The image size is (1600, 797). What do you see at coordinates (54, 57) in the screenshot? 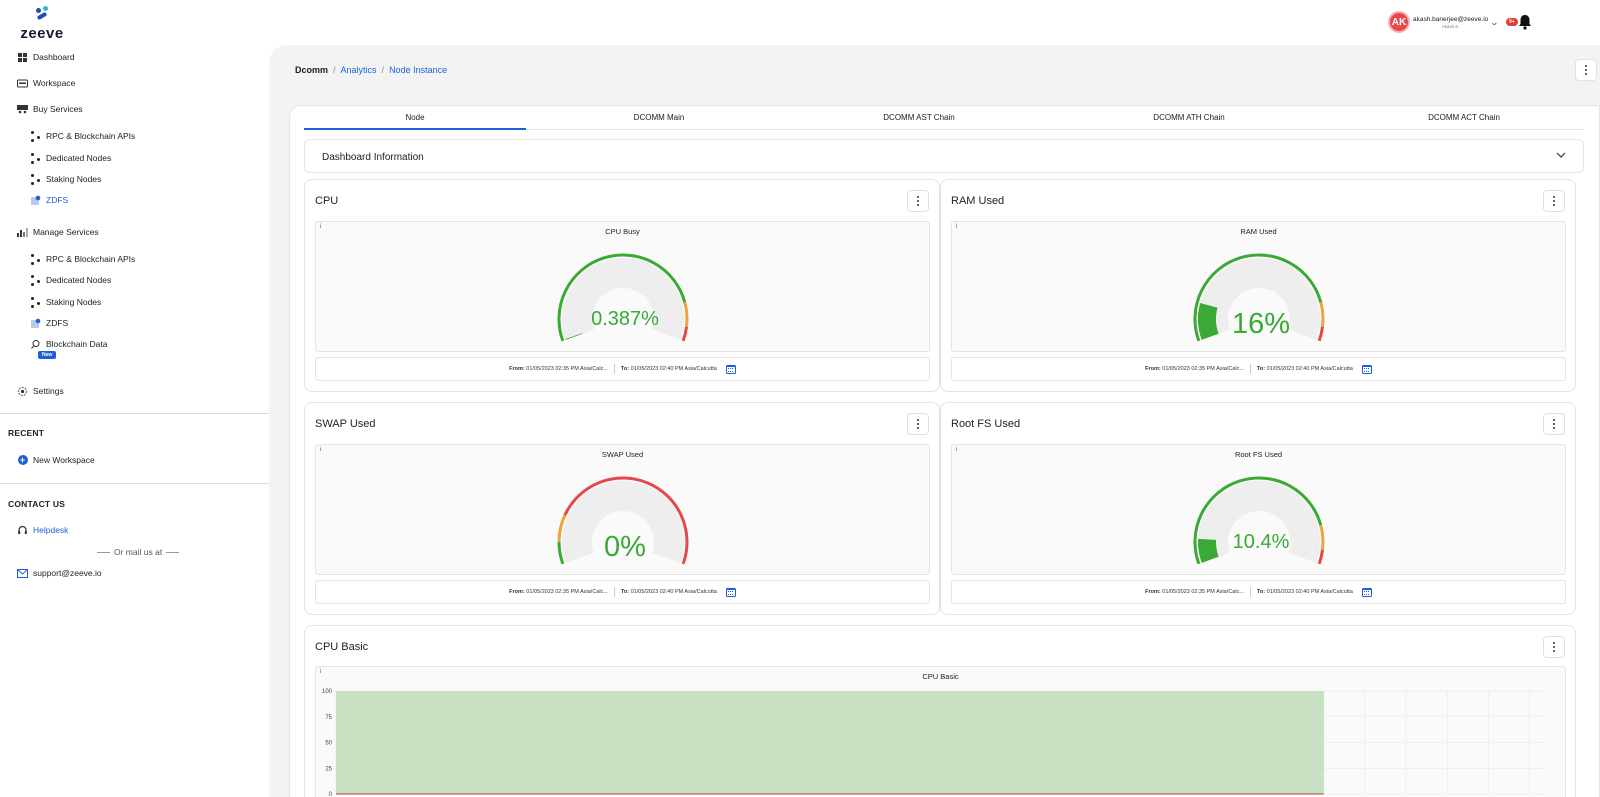
I see `sidebar-item-label: Dashboard` at bounding box center [54, 57].